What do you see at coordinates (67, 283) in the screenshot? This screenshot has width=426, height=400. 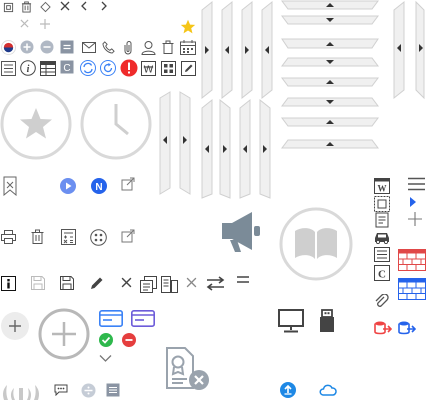 I see `save-icon` at bounding box center [67, 283].